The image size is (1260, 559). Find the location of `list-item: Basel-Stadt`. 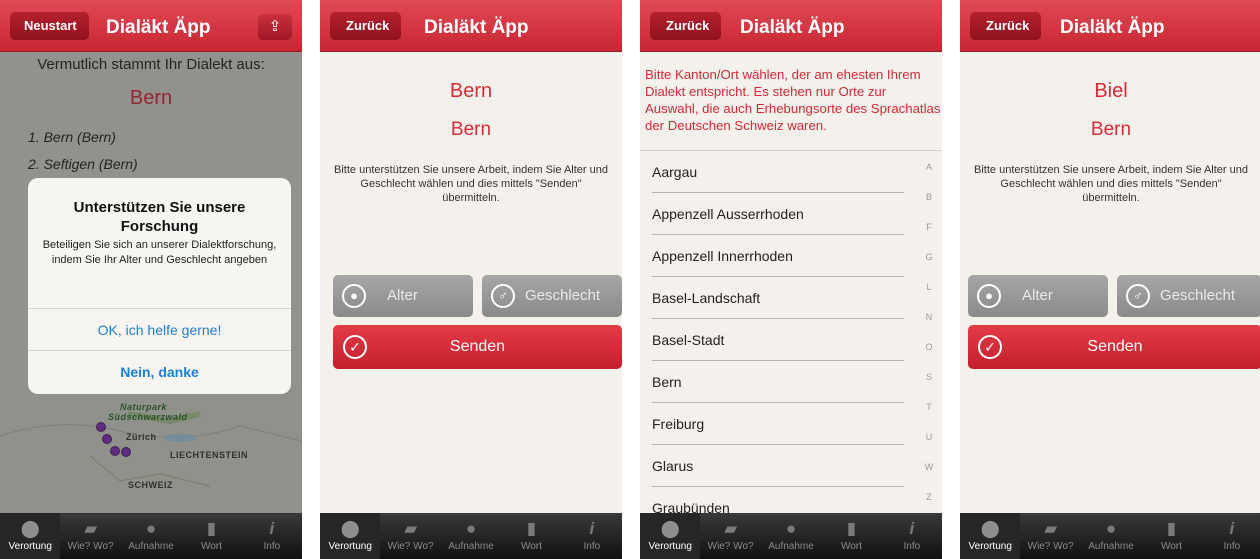

list-item: Basel-Stadt is located at coordinates (778, 340).